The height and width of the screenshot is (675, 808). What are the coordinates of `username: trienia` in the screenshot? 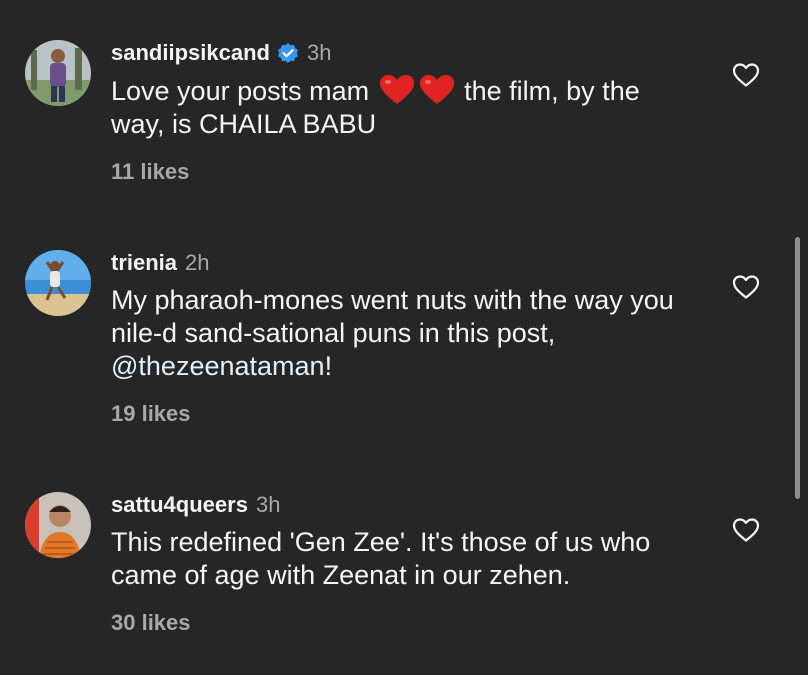 It's located at (144, 263).